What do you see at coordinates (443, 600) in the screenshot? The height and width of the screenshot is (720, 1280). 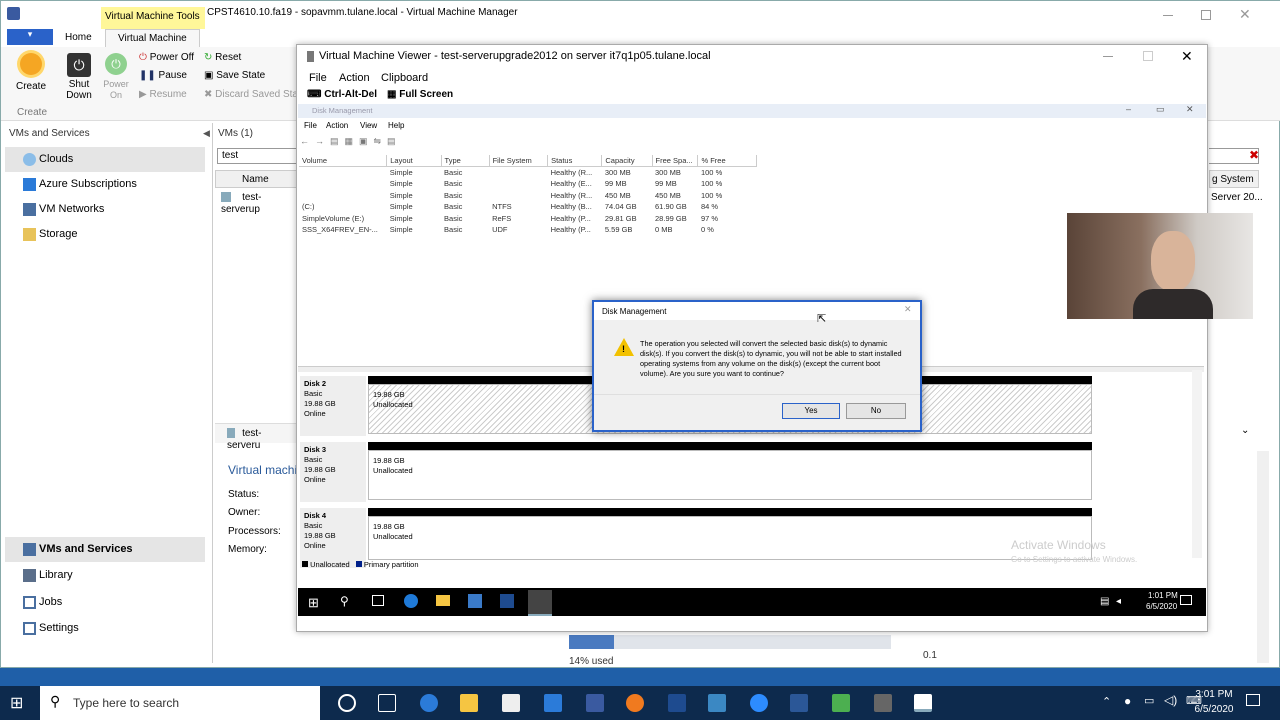 I see `folder-icon` at bounding box center [443, 600].